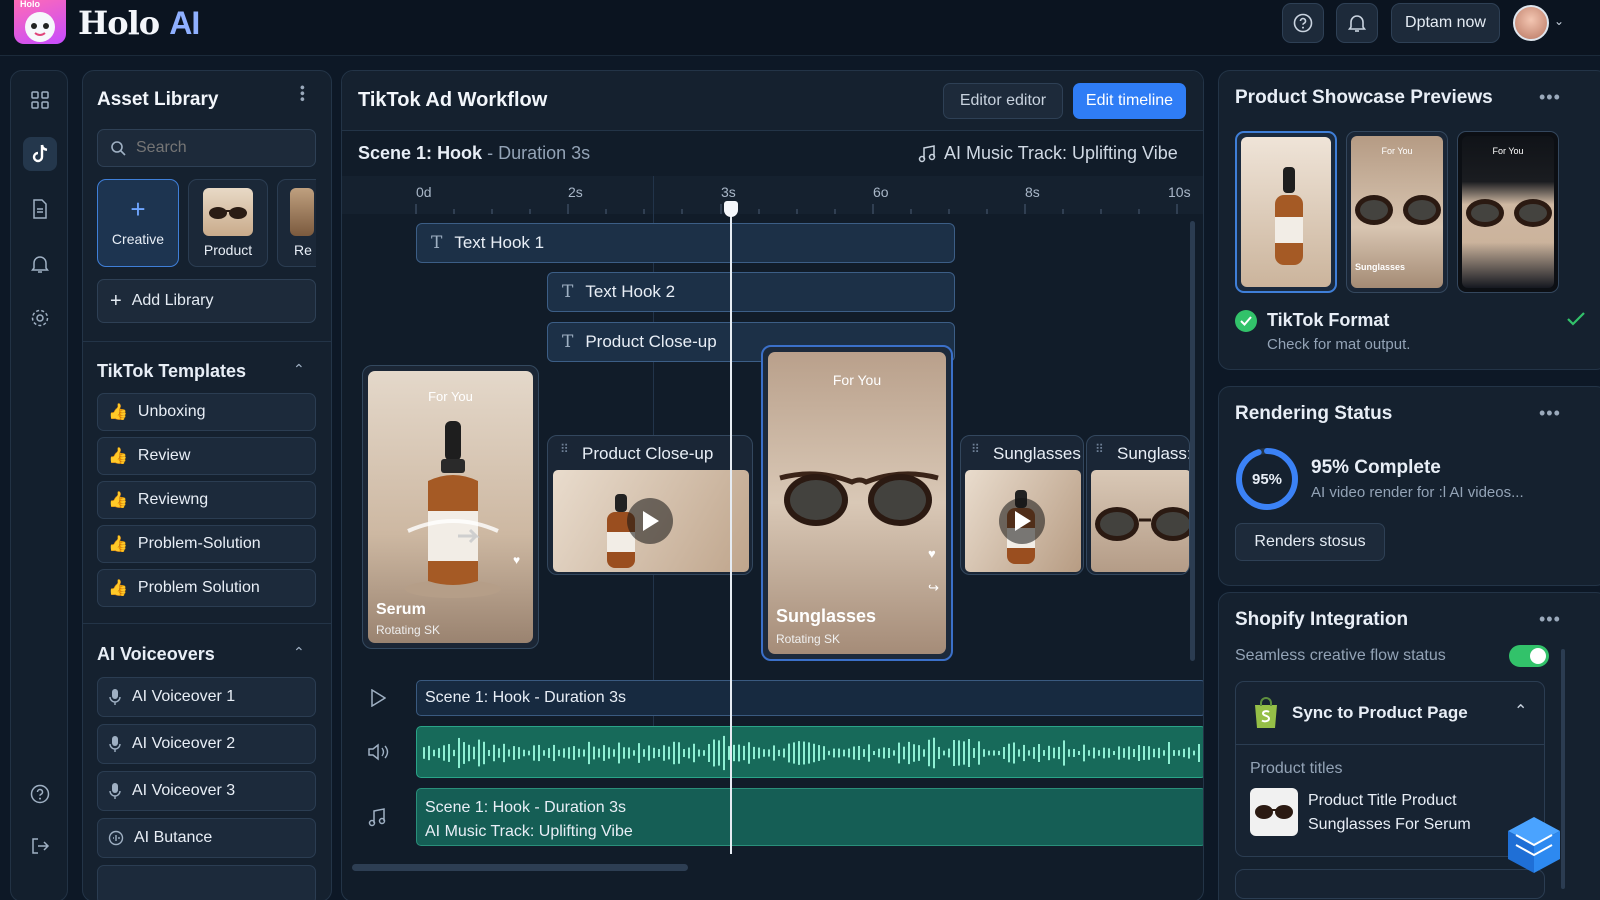  I want to click on sunglasses-preview-card: For You ♥ ↪ Sunglasses Rotating SK, so click(857, 503).